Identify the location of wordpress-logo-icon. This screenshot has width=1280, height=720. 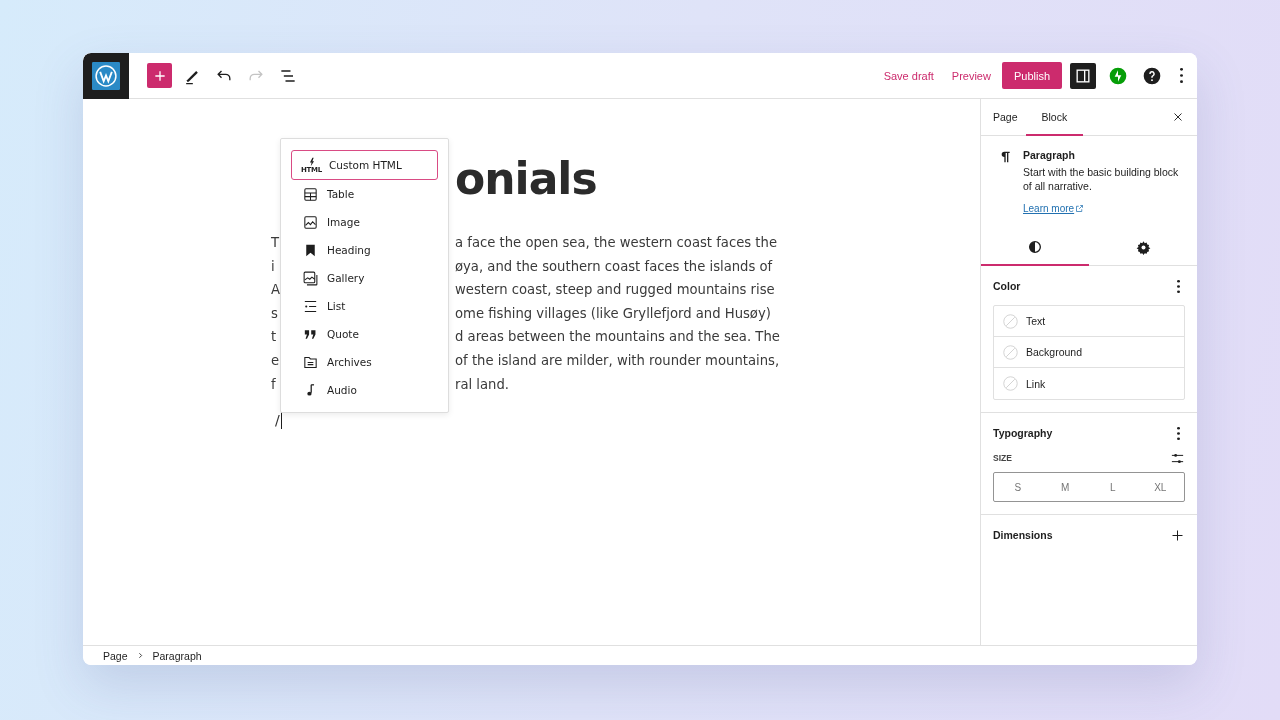
(106, 75).